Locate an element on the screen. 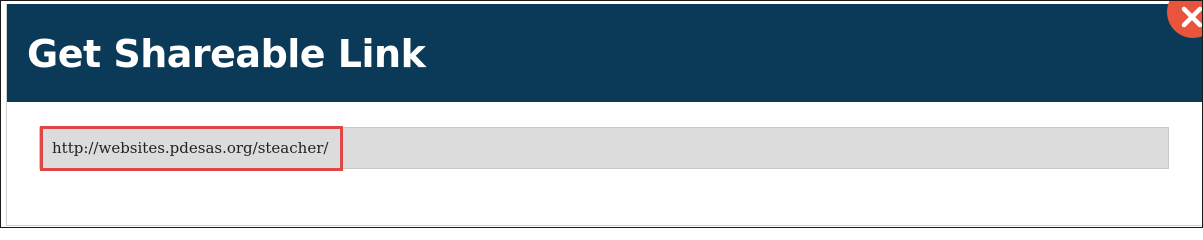 The height and width of the screenshot is (240, 1203). close-icon is located at coordinates (1191, 17).